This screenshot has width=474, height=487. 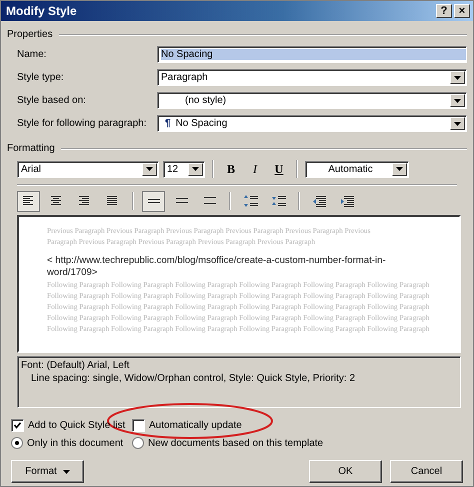 I want to click on size-dropdown: 12, so click(x=184, y=169).